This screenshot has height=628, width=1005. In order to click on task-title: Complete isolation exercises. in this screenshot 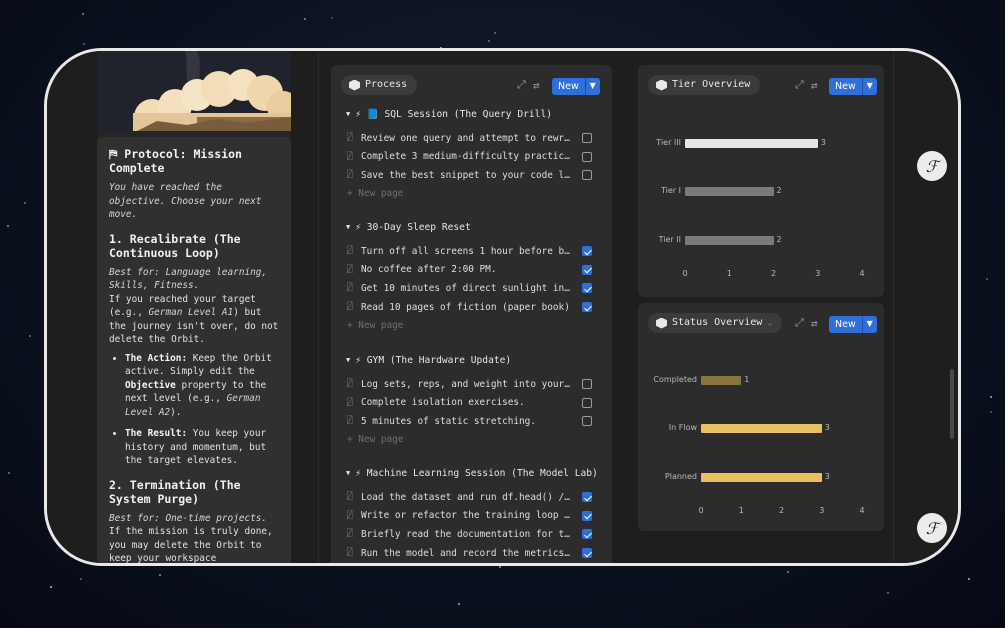, I will do `click(471, 402)`.